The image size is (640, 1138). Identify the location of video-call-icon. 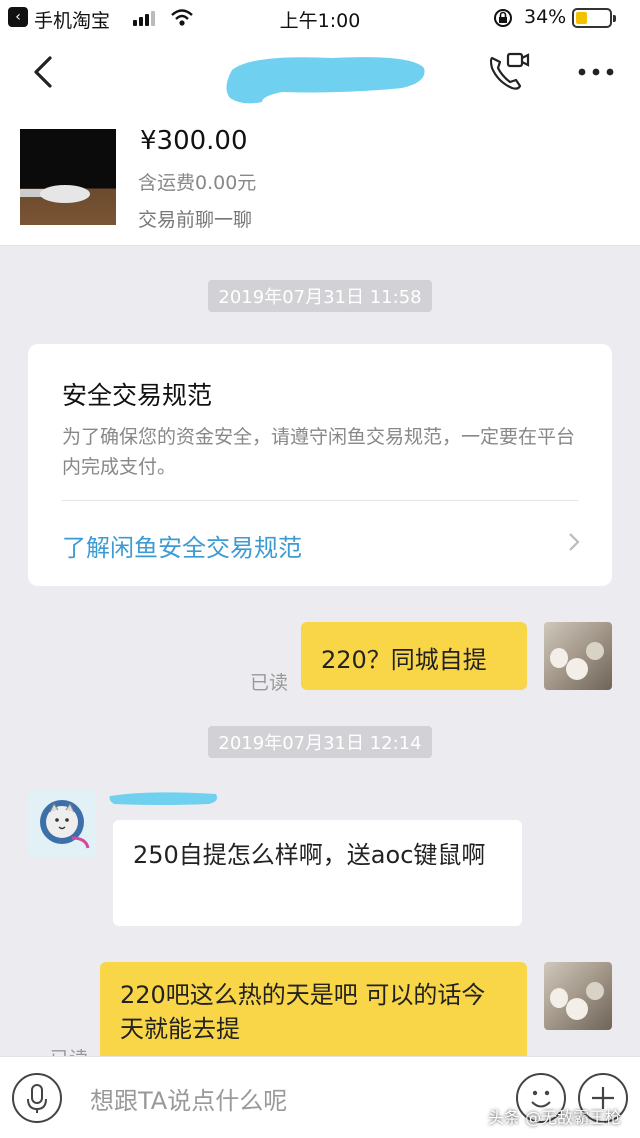
(508, 72).